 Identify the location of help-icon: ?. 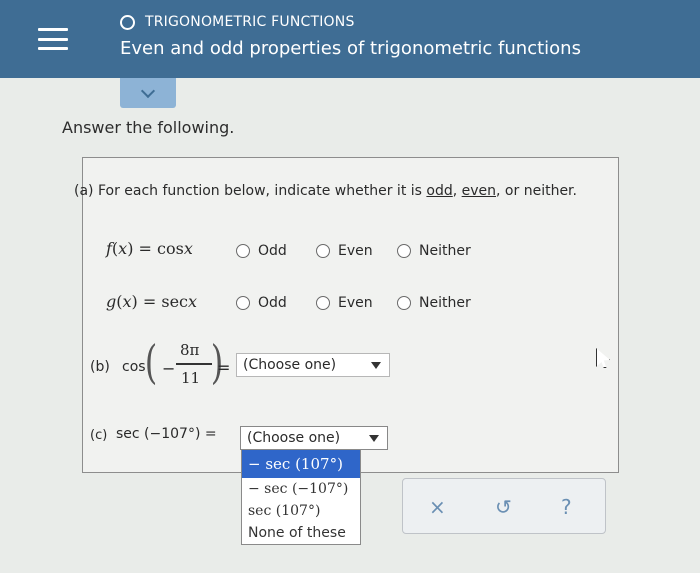
(566, 507).